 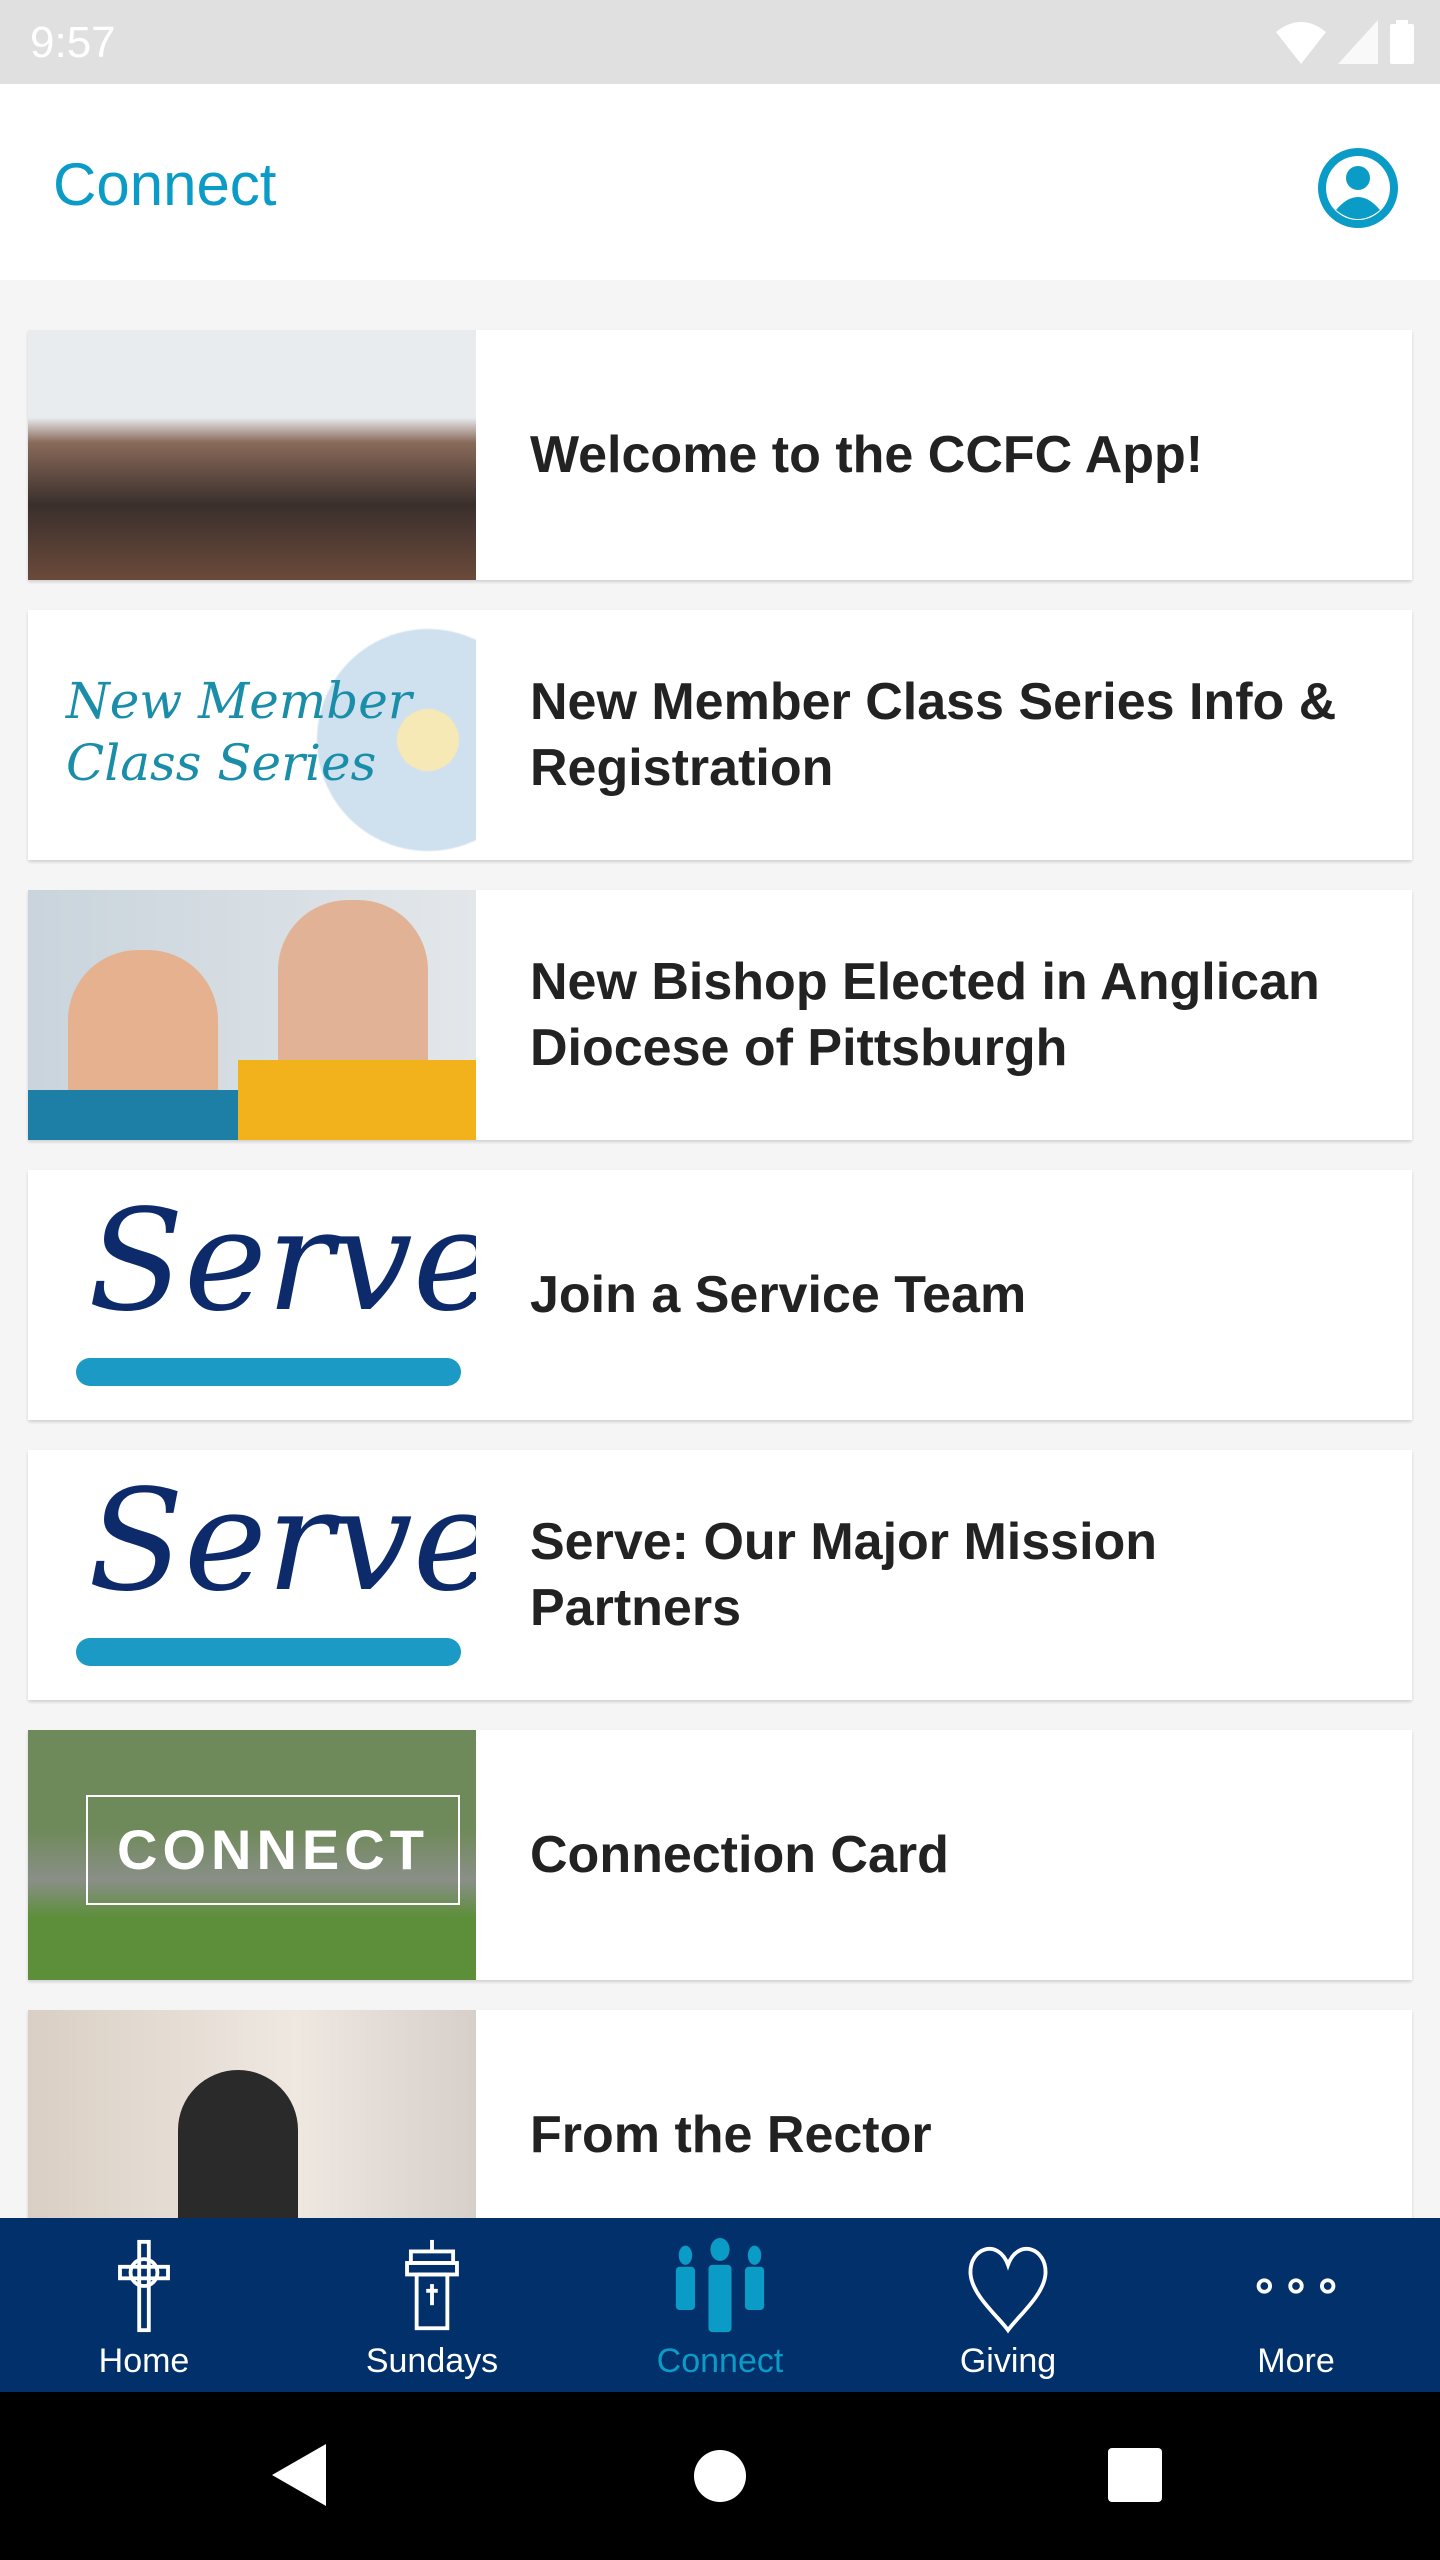 I want to click on thumbnail-text: New Member, so click(x=239, y=701).